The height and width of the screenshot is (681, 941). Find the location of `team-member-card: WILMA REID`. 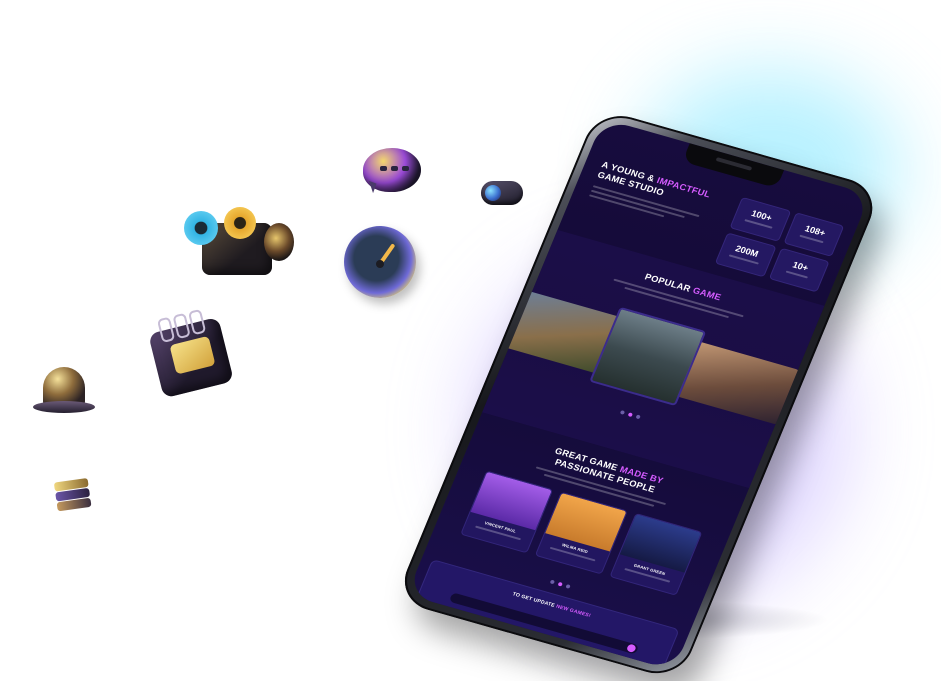

team-member-card: WILMA REID is located at coordinates (581, 533).